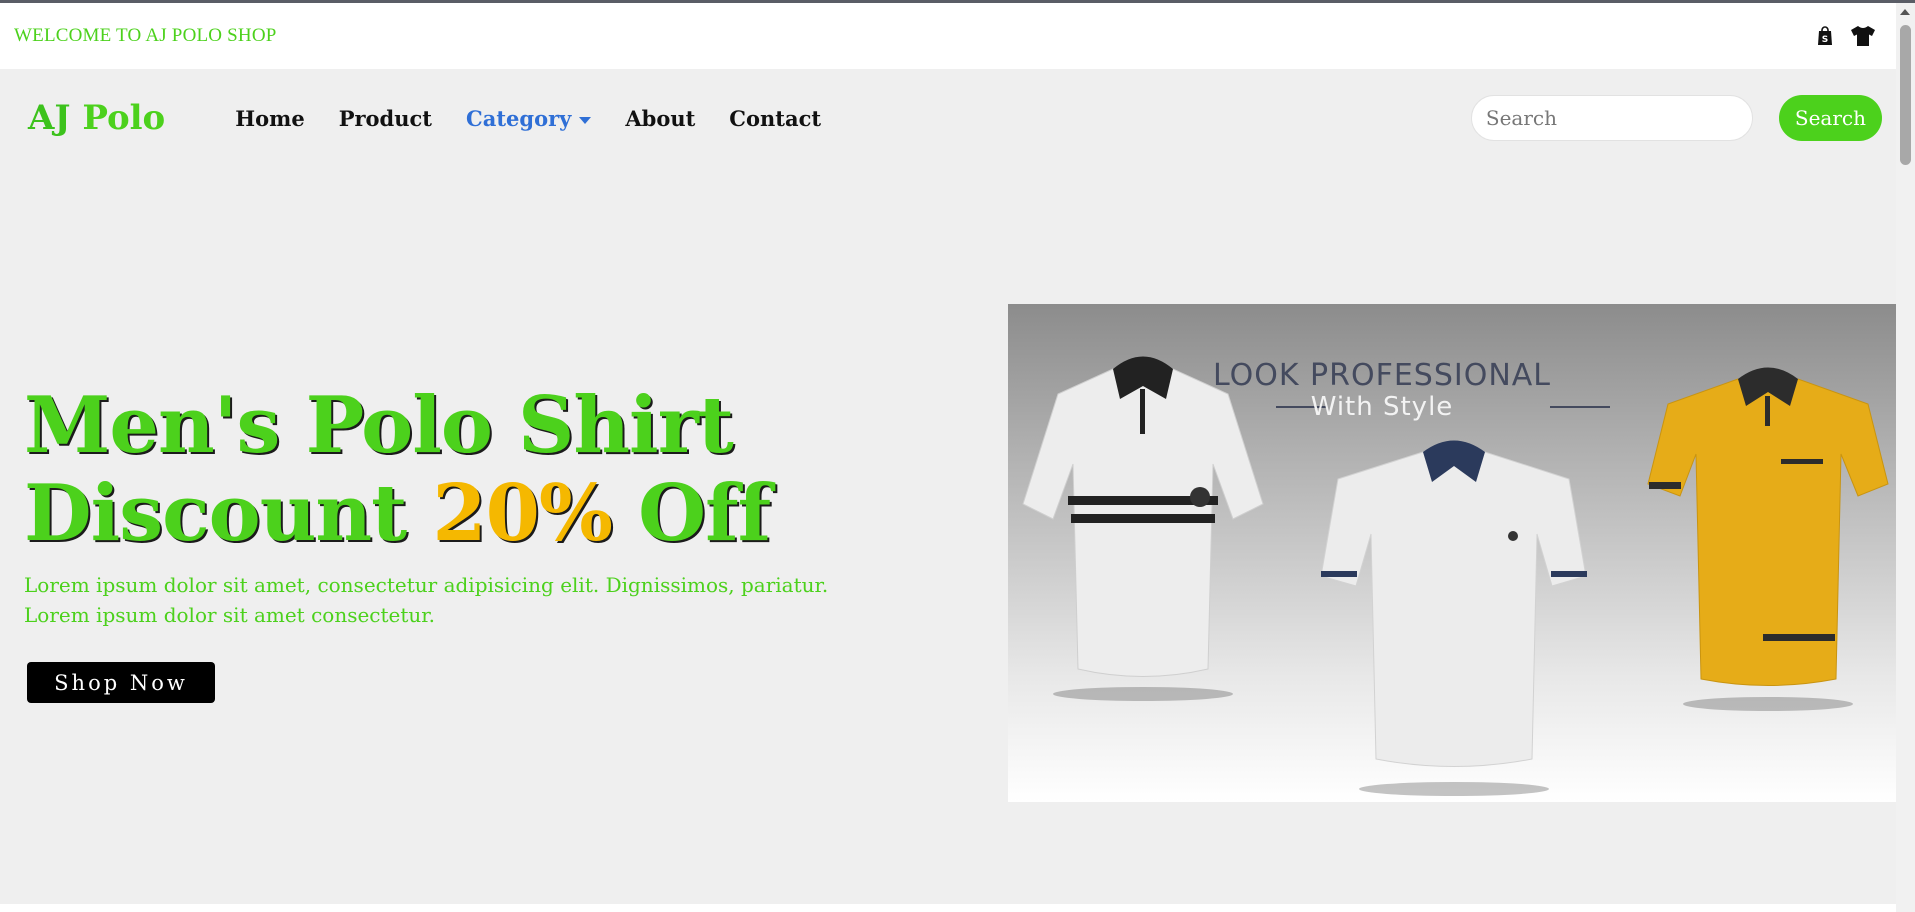 This screenshot has height=912, width=1915. I want to click on hero-headline: Men's Polo Shirt Discount 20% Off, so click(434, 470).